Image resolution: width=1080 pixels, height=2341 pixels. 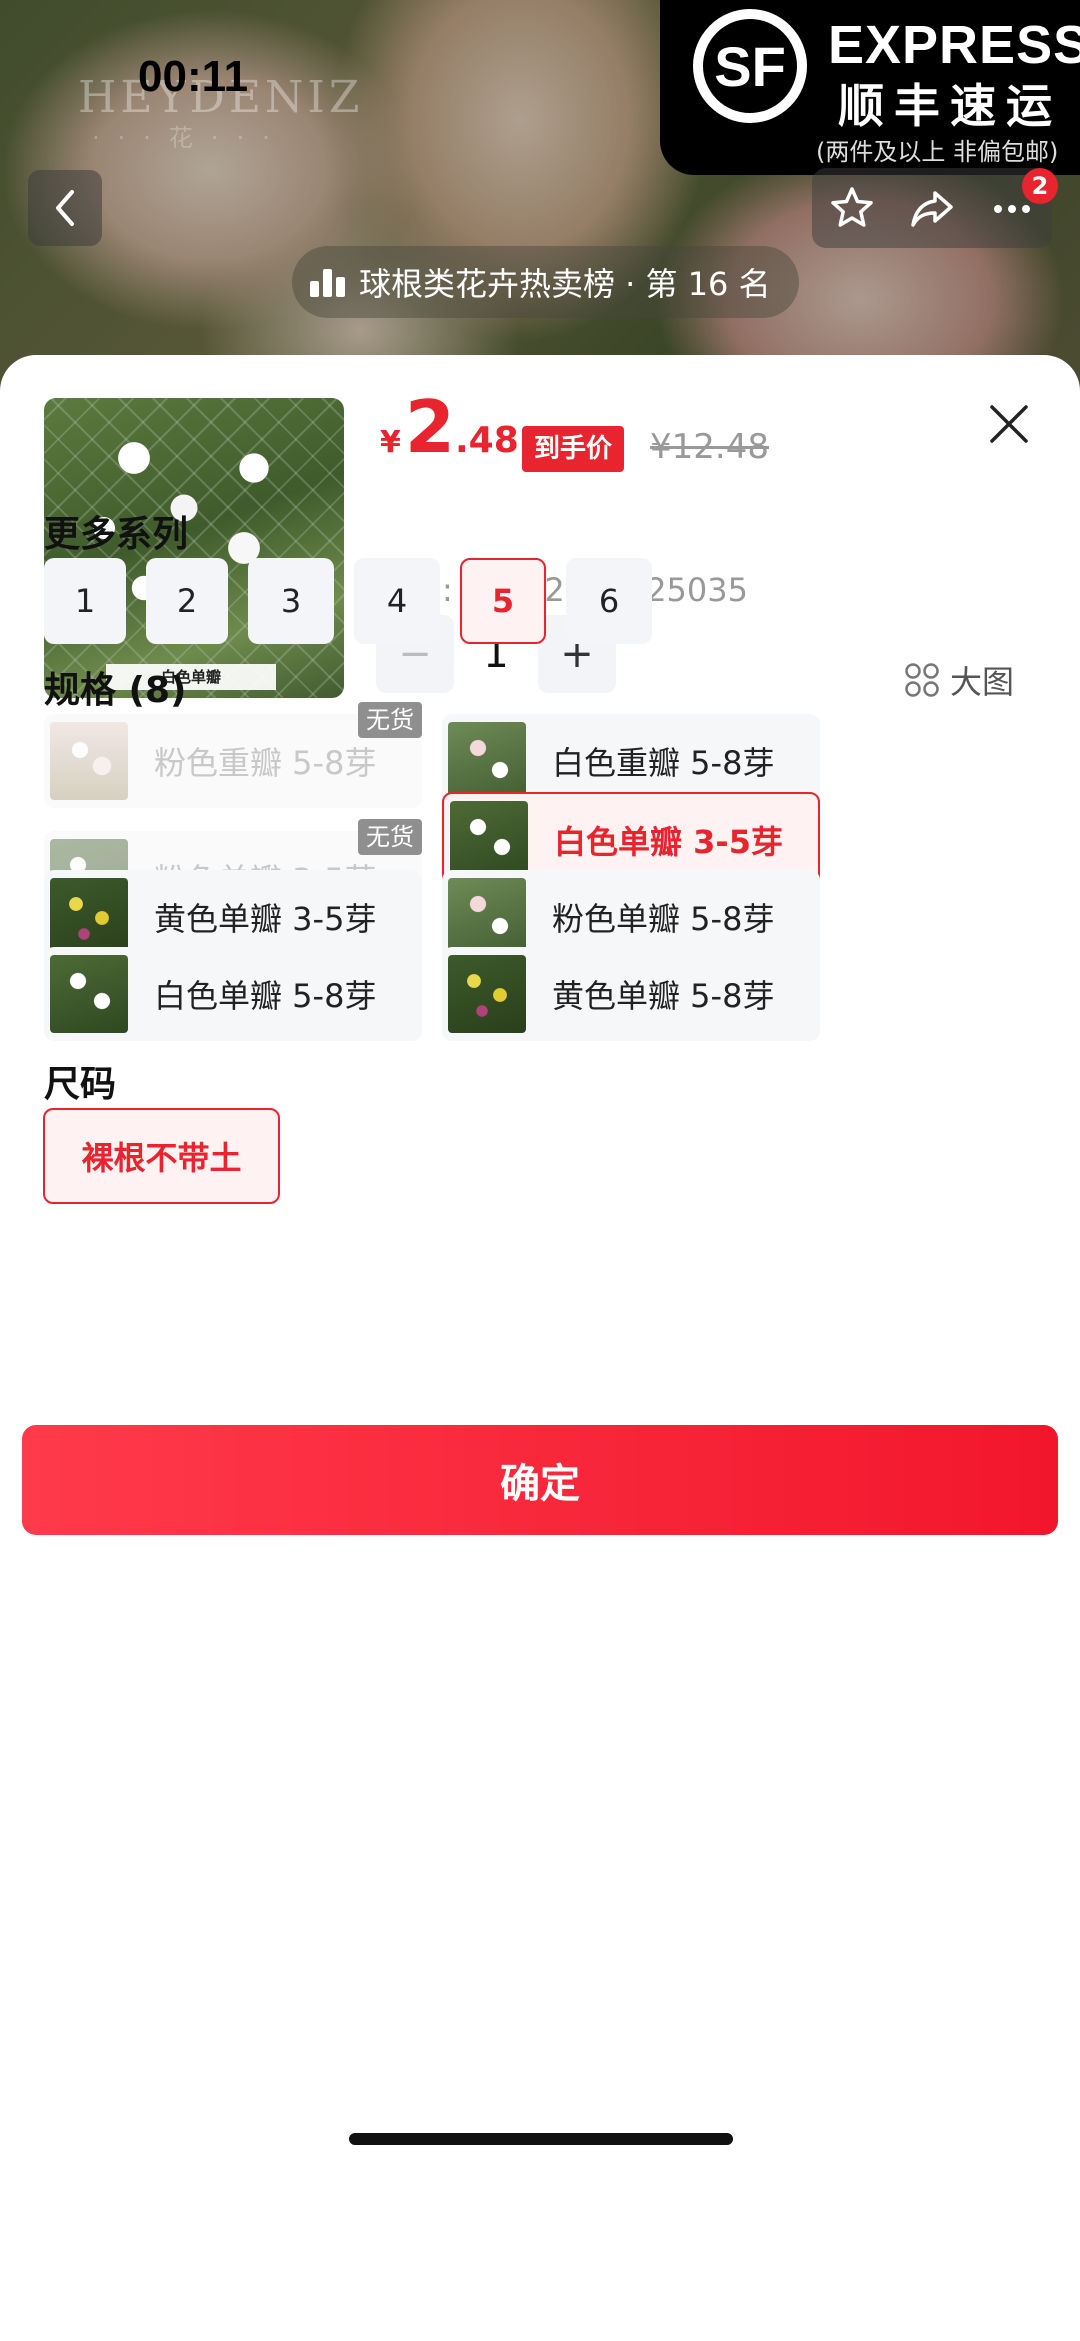 What do you see at coordinates (193, 76) in the screenshot?
I see `status-time: 00:11` at bounding box center [193, 76].